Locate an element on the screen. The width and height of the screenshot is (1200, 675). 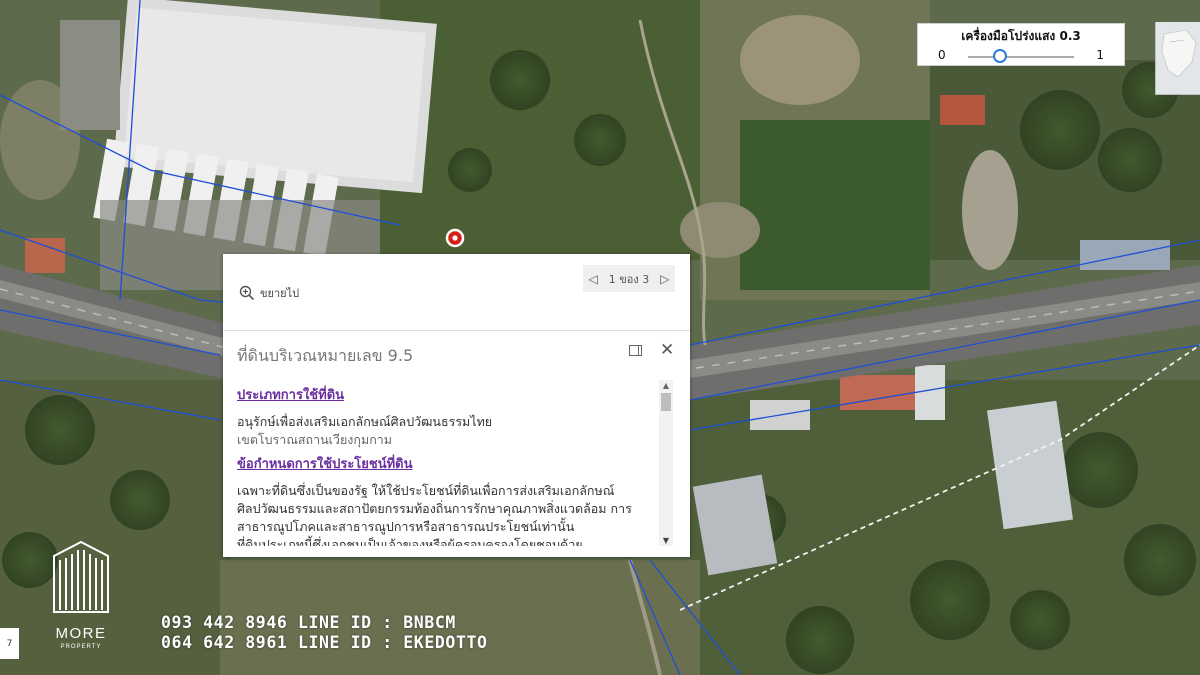
overview-map-graphic is located at coordinates (1178, 58).